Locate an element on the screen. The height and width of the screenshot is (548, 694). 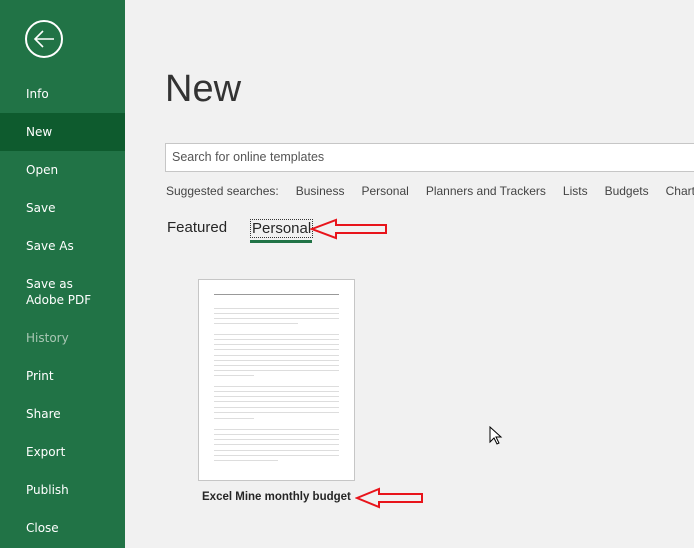
tab-selected-underline is located at coordinates (281, 241).